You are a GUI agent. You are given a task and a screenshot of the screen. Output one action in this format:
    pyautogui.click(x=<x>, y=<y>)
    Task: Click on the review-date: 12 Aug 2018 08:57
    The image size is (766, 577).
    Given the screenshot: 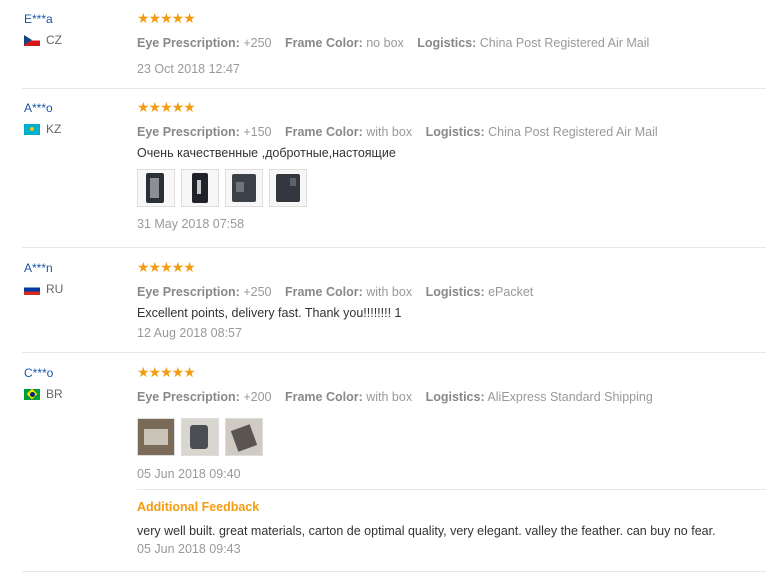 What is the action you would take?
    pyautogui.click(x=189, y=333)
    